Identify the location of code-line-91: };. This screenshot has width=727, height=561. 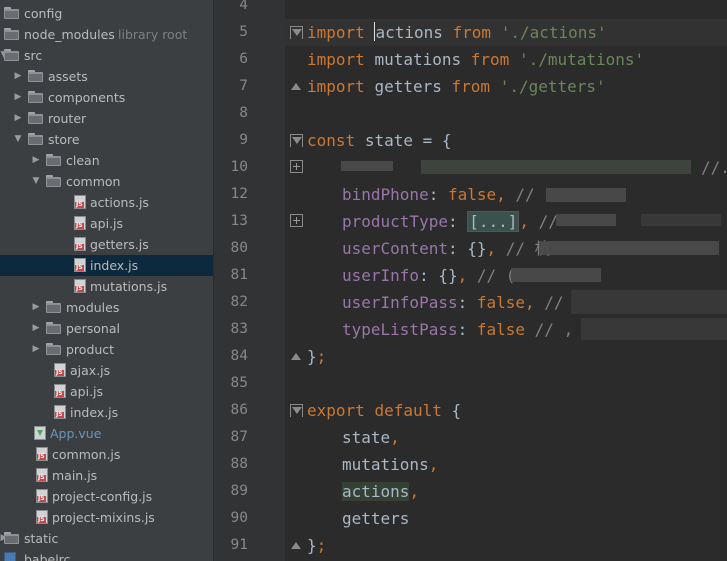
(316, 545).